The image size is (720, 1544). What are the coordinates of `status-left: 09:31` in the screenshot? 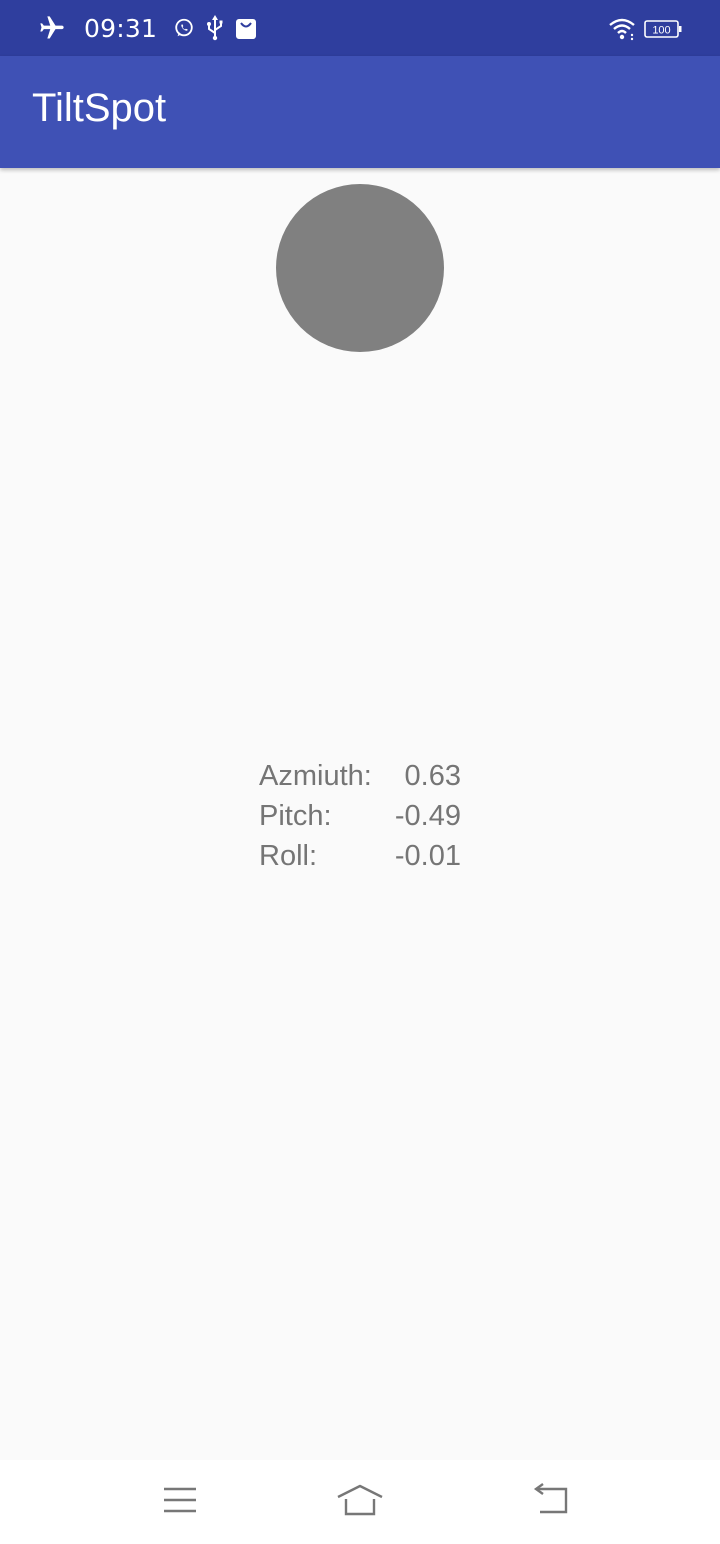 It's located at (152, 28).